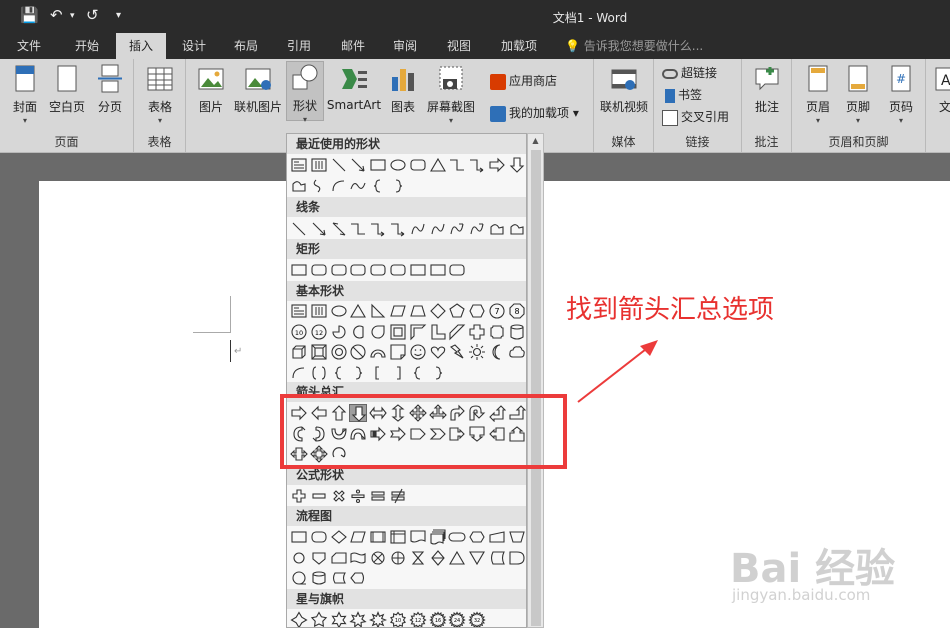 The image size is (950, 628). I want to click on neq-shape-icon, so click(398, 496).